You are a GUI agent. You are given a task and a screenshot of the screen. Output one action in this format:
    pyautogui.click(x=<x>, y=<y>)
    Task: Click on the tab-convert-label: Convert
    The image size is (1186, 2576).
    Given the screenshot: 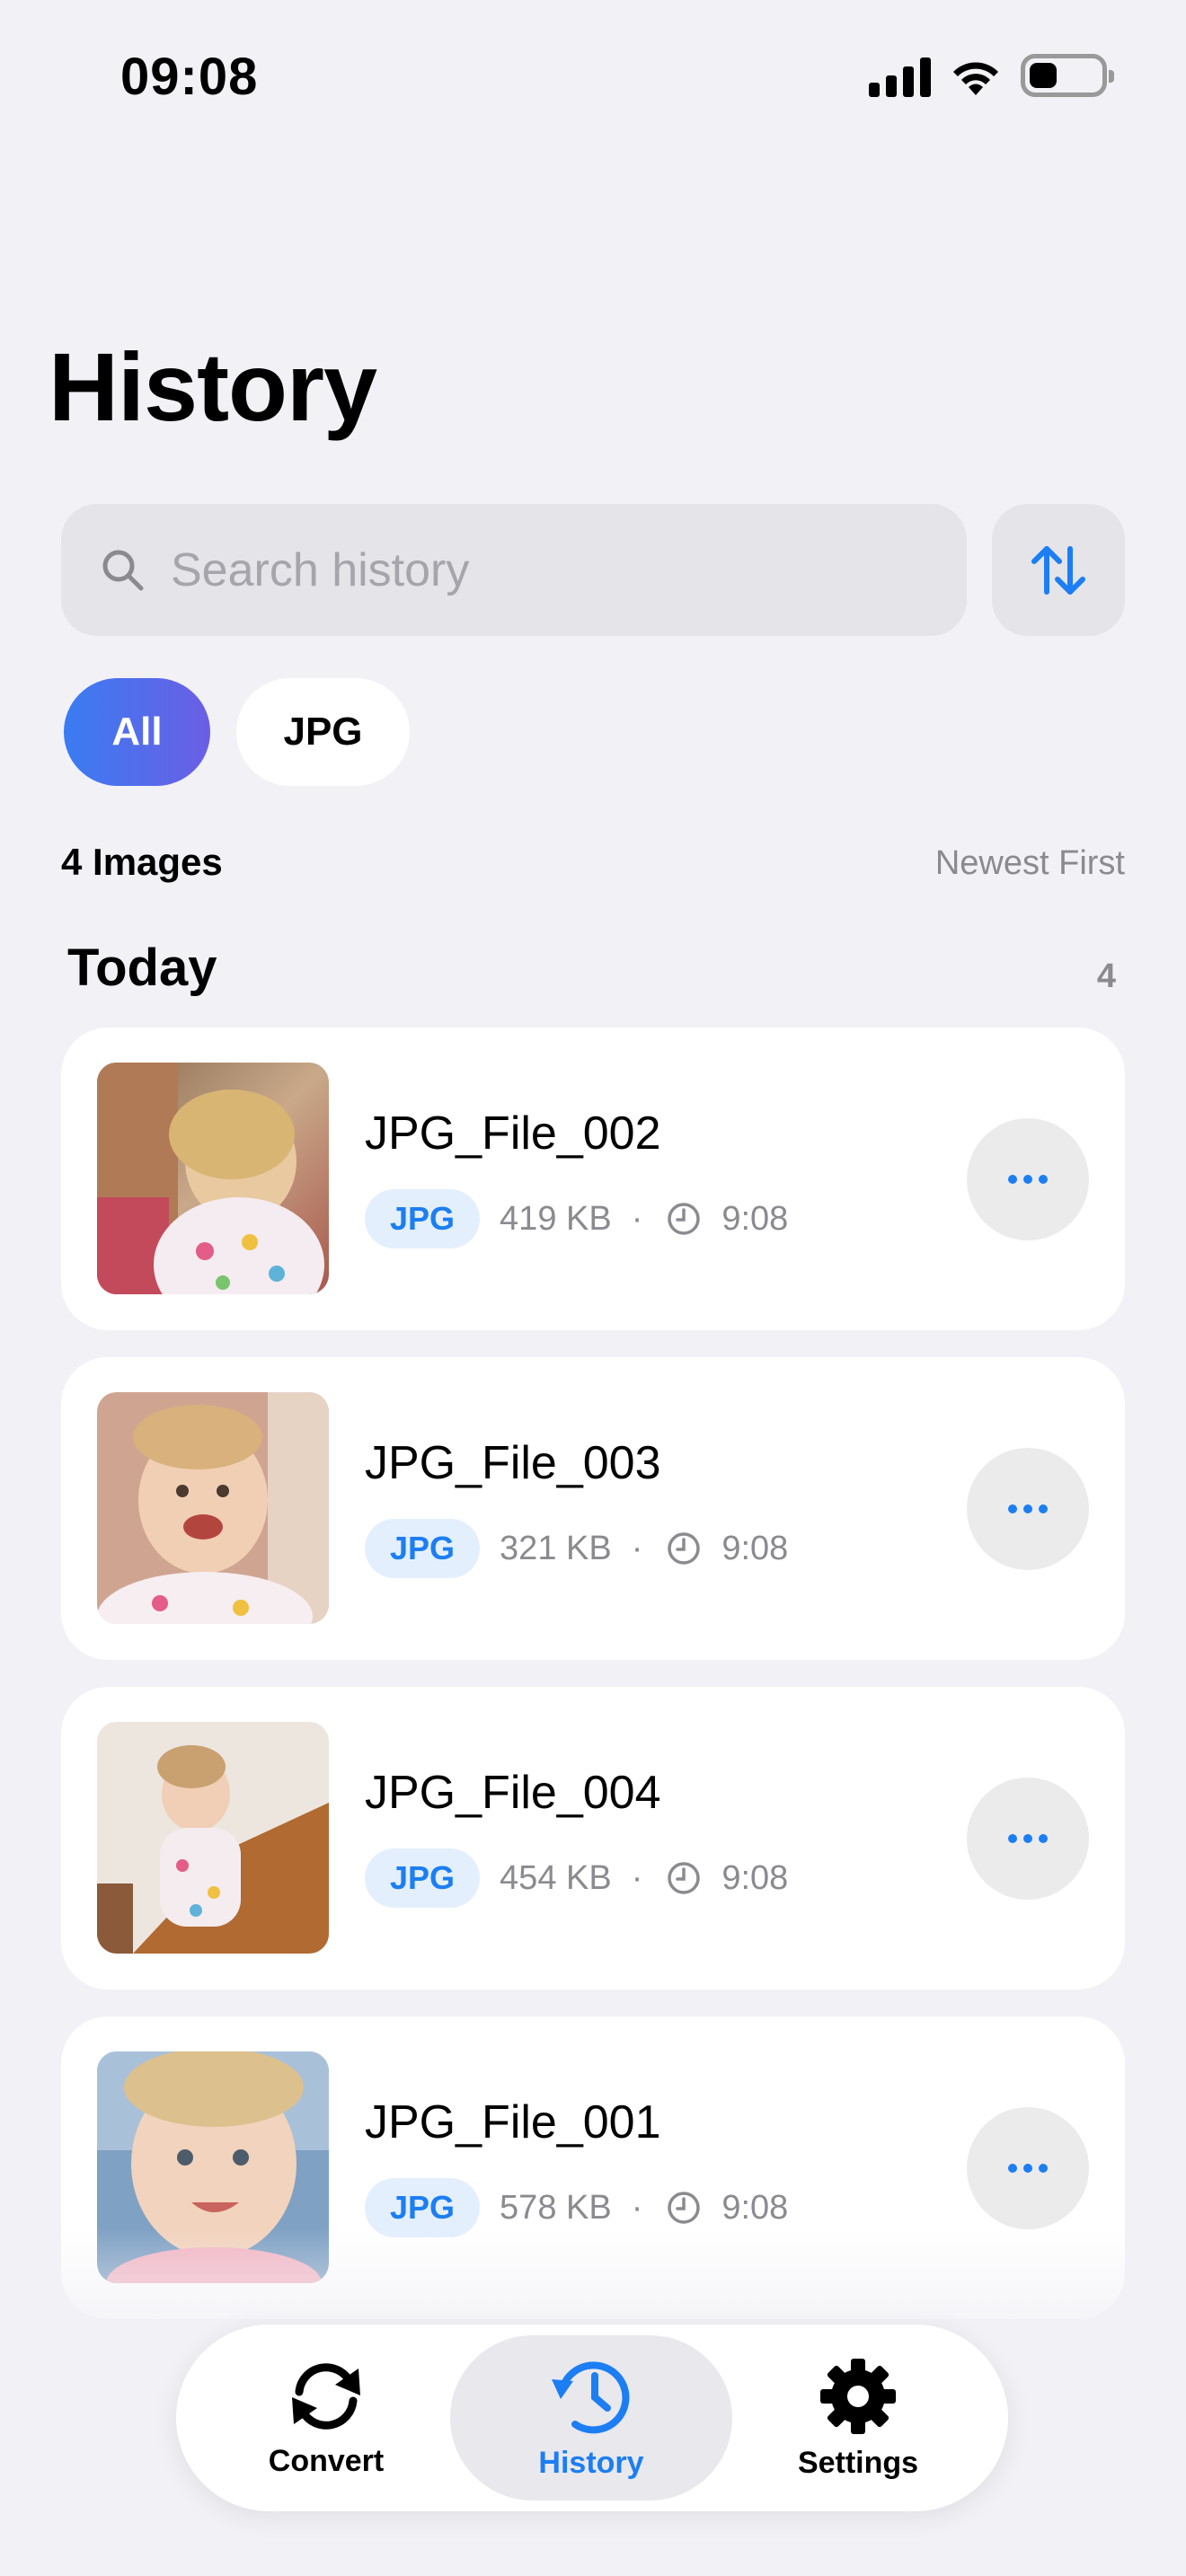 What is the action you would take?
    pyautogui.click(x=326, y=2460)
    